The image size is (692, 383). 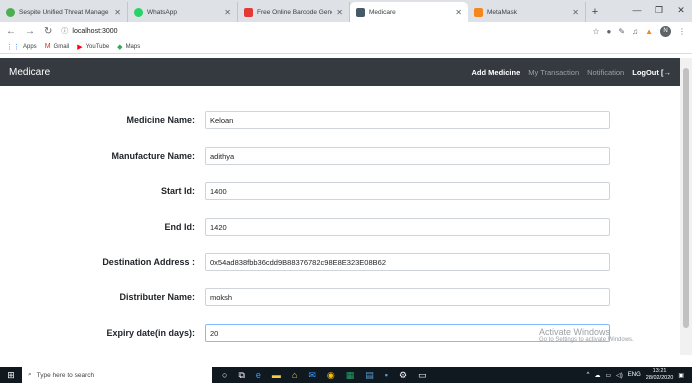 What do you see at coordinates (11, 375) in the screenshot?
I see `windows-start-icon: ⊞` at bounding box center [11, 375].